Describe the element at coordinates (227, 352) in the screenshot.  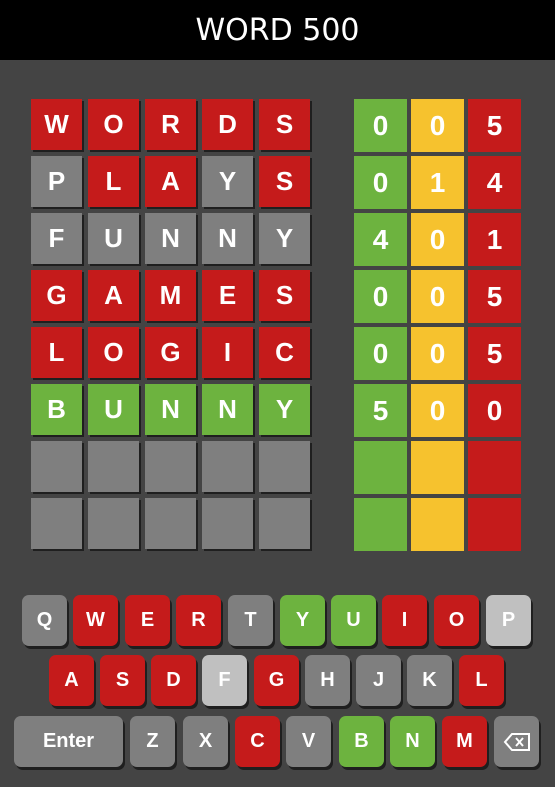
I see `board-tile: I` at that location.